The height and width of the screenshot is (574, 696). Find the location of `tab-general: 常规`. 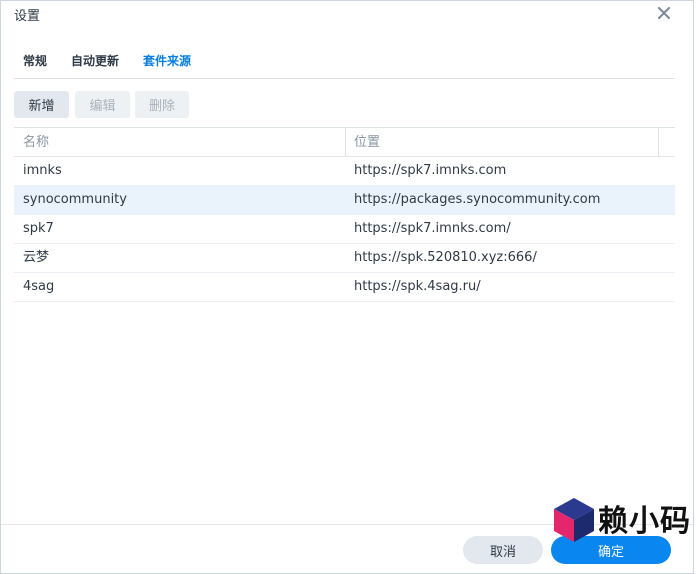

tab-general: 常规 is located at coordinates (35, 60).